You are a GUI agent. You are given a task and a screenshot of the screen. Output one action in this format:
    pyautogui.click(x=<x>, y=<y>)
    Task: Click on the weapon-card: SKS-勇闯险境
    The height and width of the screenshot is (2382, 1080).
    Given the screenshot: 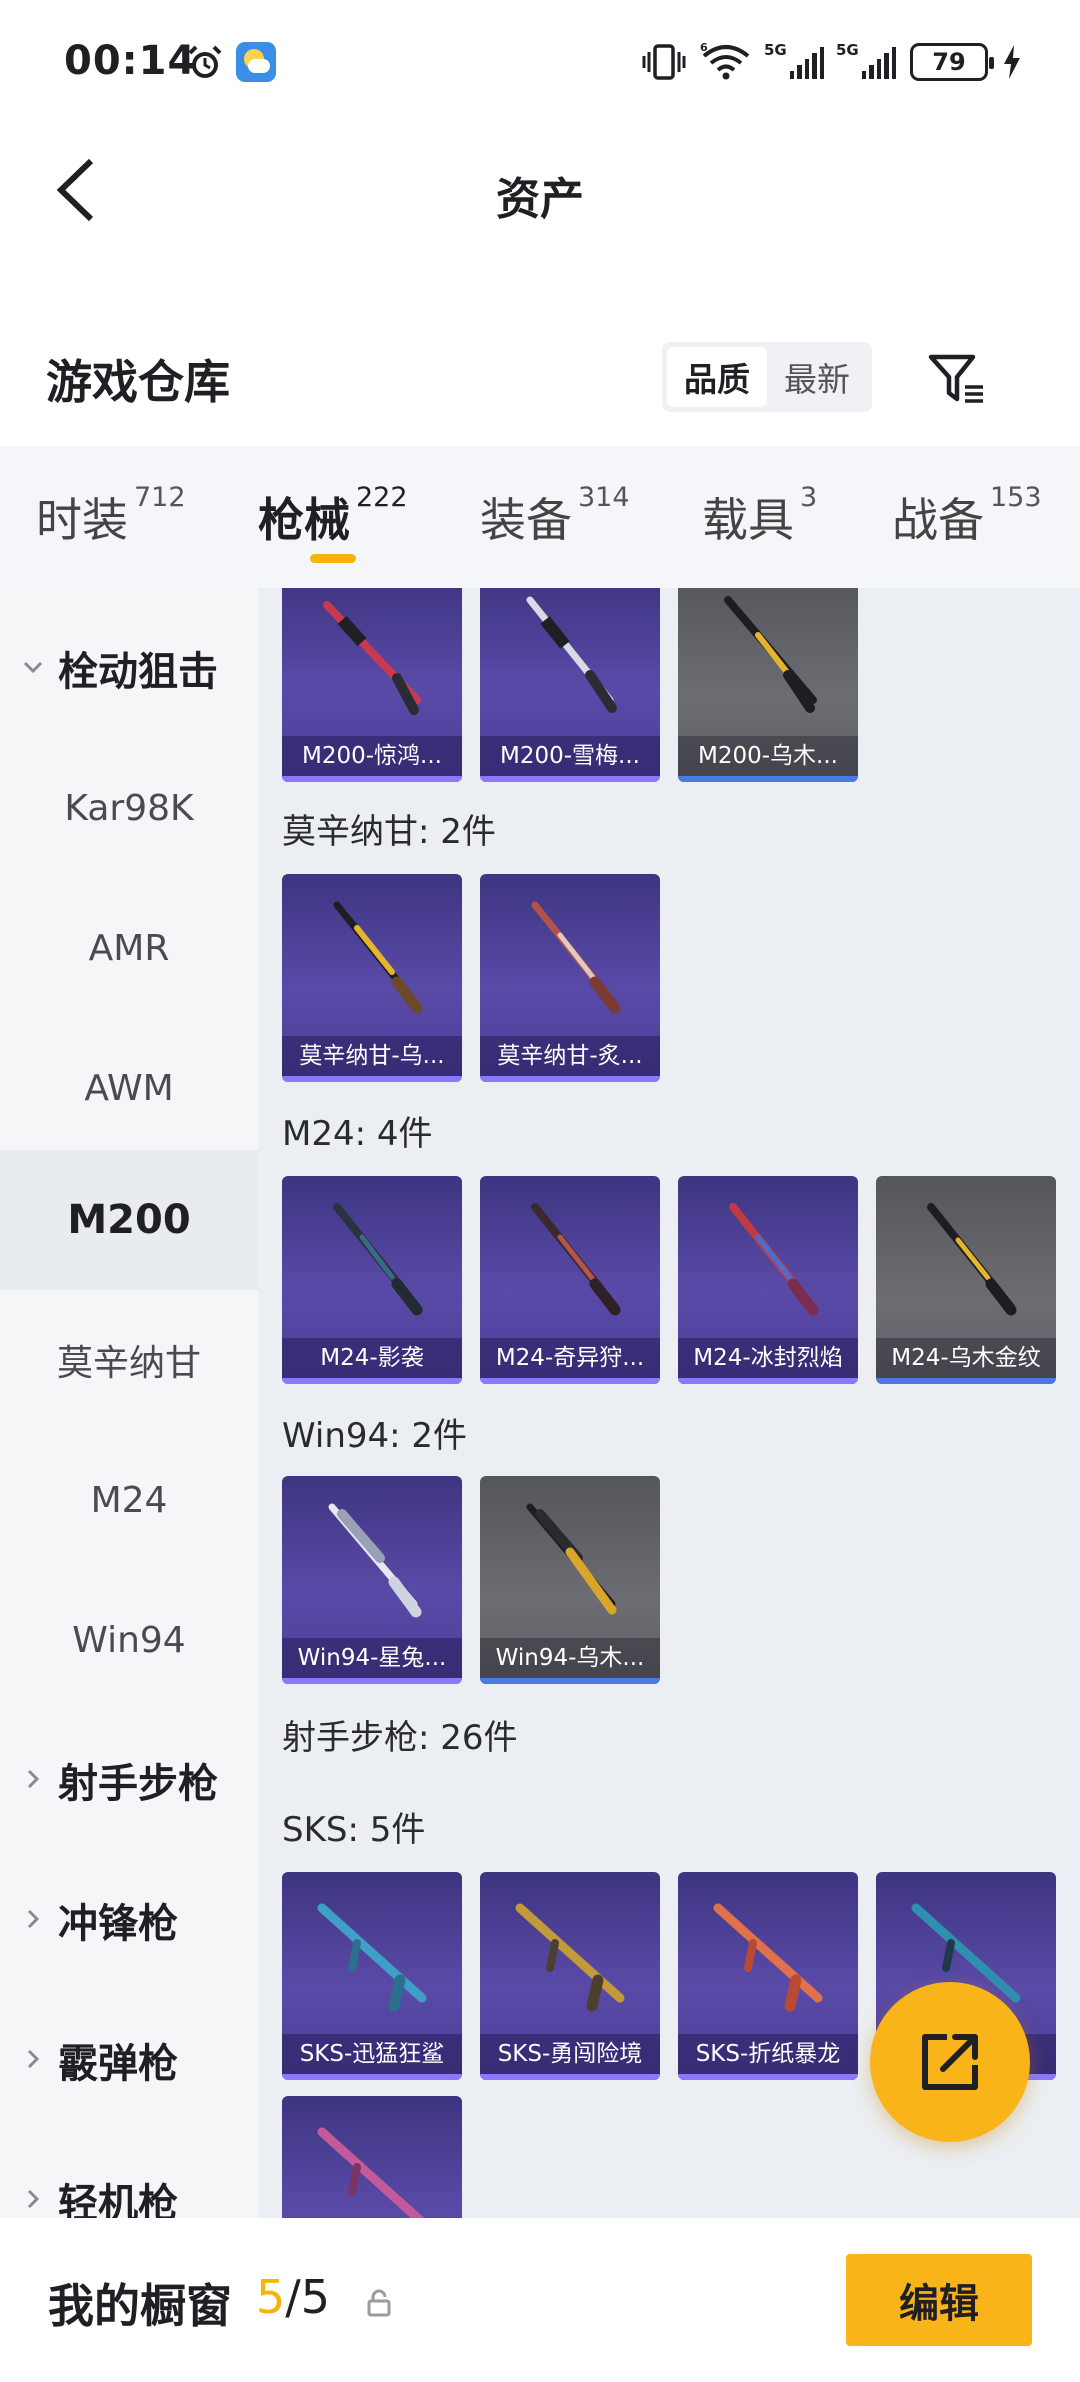 What is the action you would take?
    pyautogui.click(x=570, y=1976)
    